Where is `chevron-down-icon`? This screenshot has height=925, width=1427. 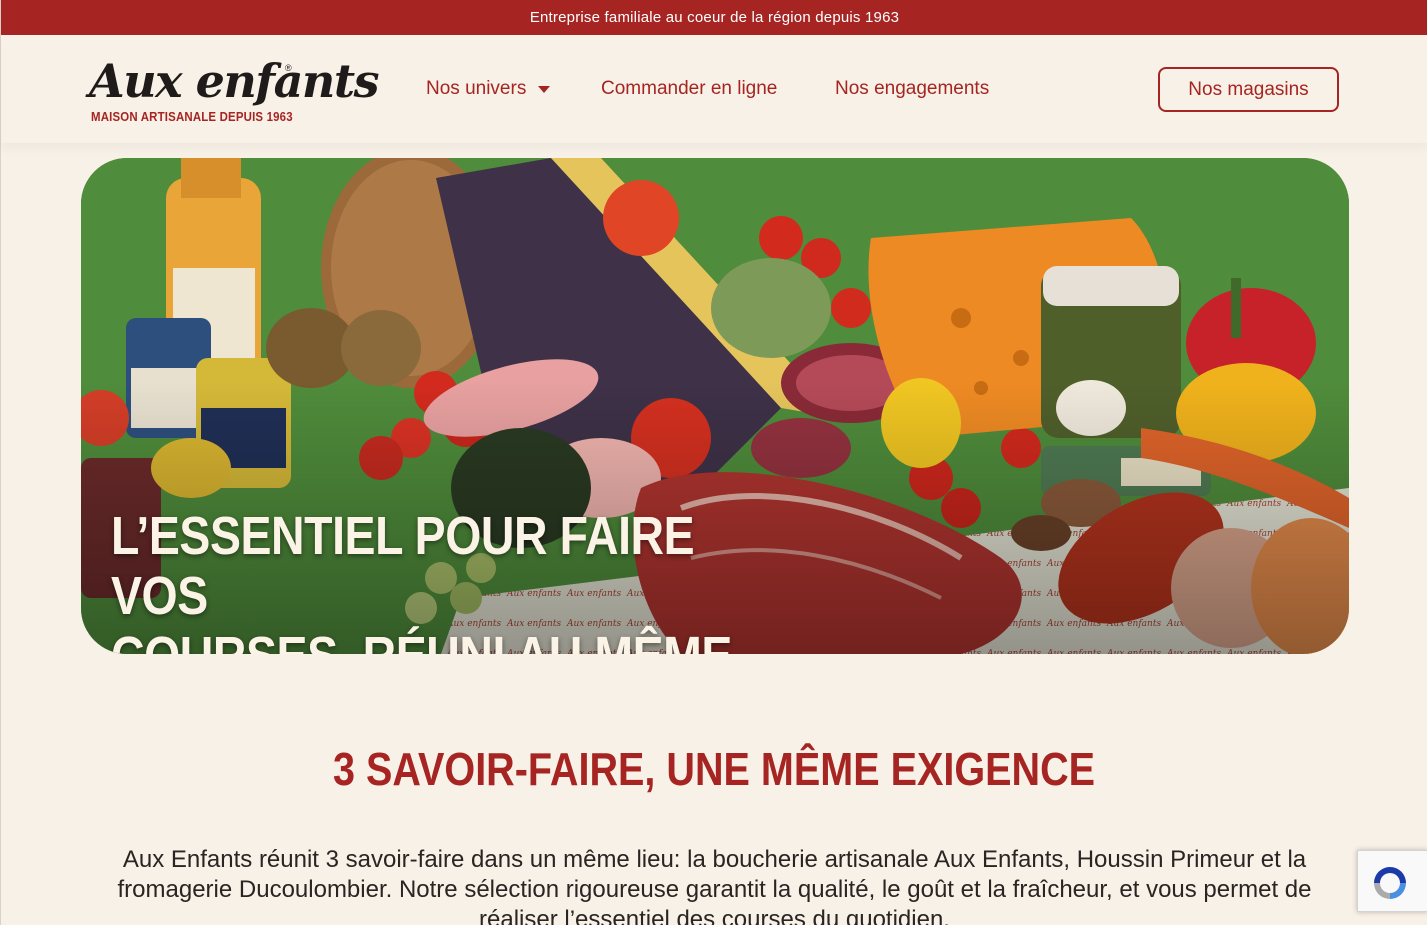 chevron-down-icon is located at coordinates (544, 89).